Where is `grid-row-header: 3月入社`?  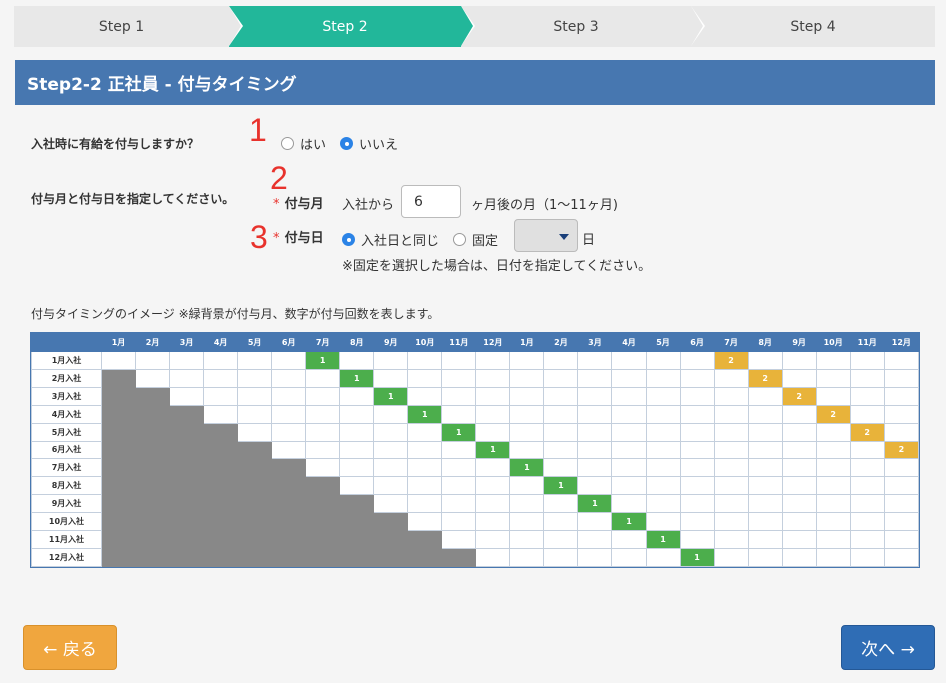 grid-row-header: 3月入社 is located at coordinates (66, 396).